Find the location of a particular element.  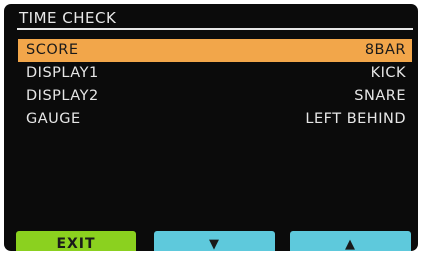

menu-row-value: LEFT BEHIND is located at coordinates (355, 119).